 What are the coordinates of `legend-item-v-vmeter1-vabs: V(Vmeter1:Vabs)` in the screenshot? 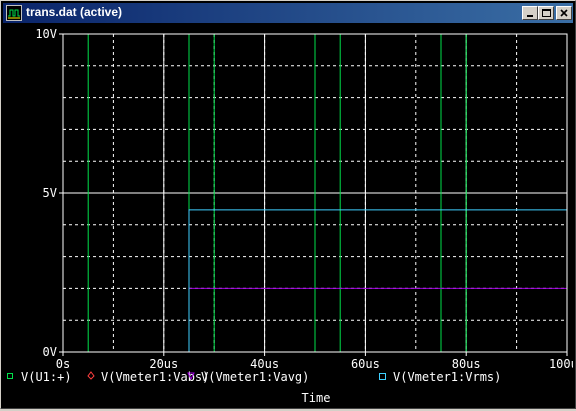 It's located at (148, 377).